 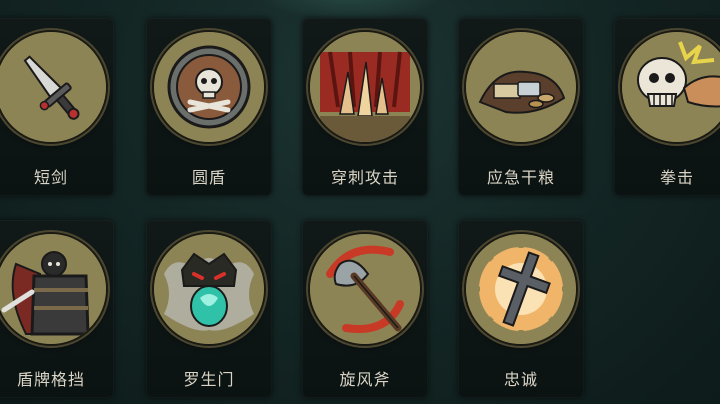 I want to click on punch-icon, so click(x=671, y=87).